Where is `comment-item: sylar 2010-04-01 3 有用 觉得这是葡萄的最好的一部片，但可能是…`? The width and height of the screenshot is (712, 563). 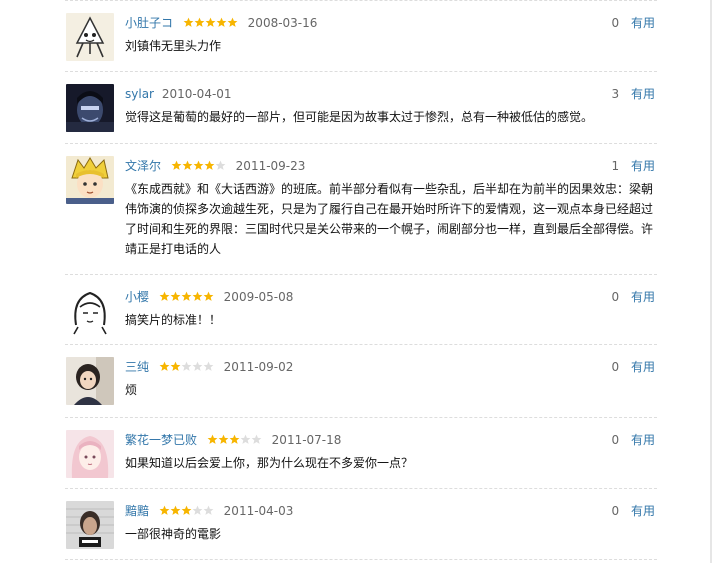
comment-item: sylar 2010-04-01 3 有用 觉得这是葡萄的最好的一部片，但可能是… is located at coordinates (361, 108).